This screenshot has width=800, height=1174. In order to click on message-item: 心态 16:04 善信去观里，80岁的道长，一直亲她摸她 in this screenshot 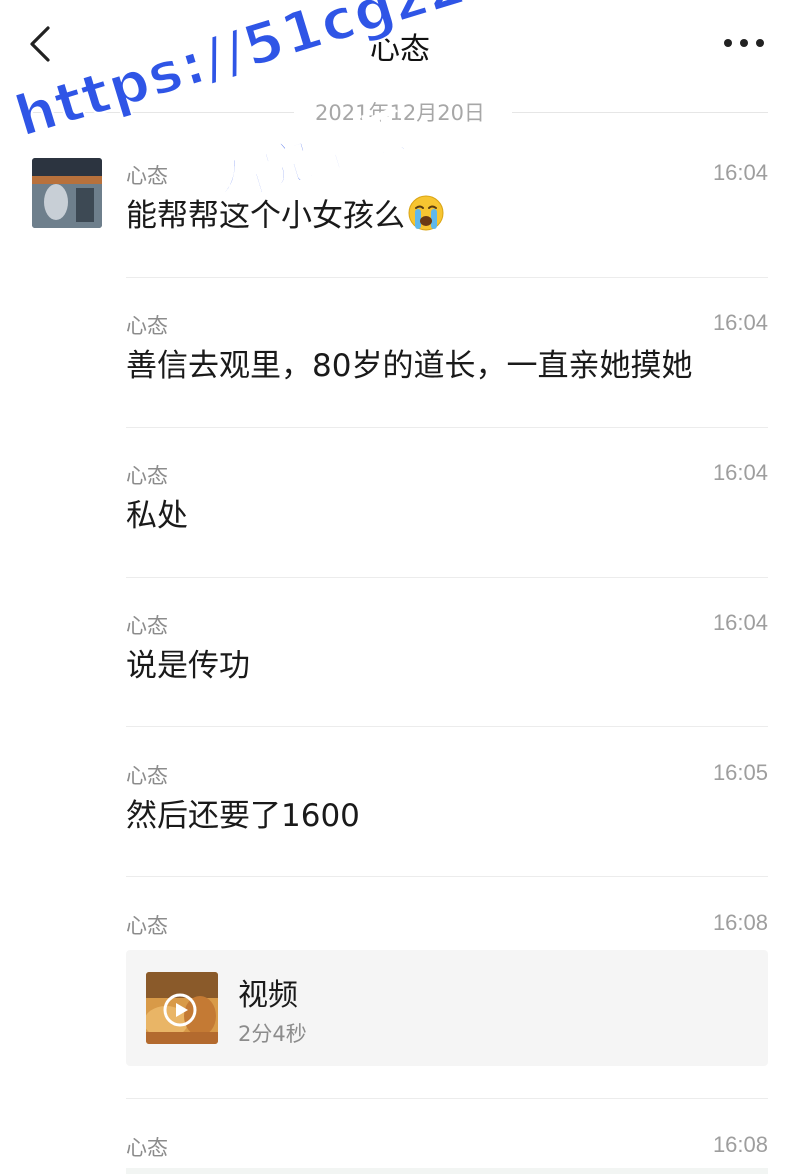, I will do `click(447, 369)`.